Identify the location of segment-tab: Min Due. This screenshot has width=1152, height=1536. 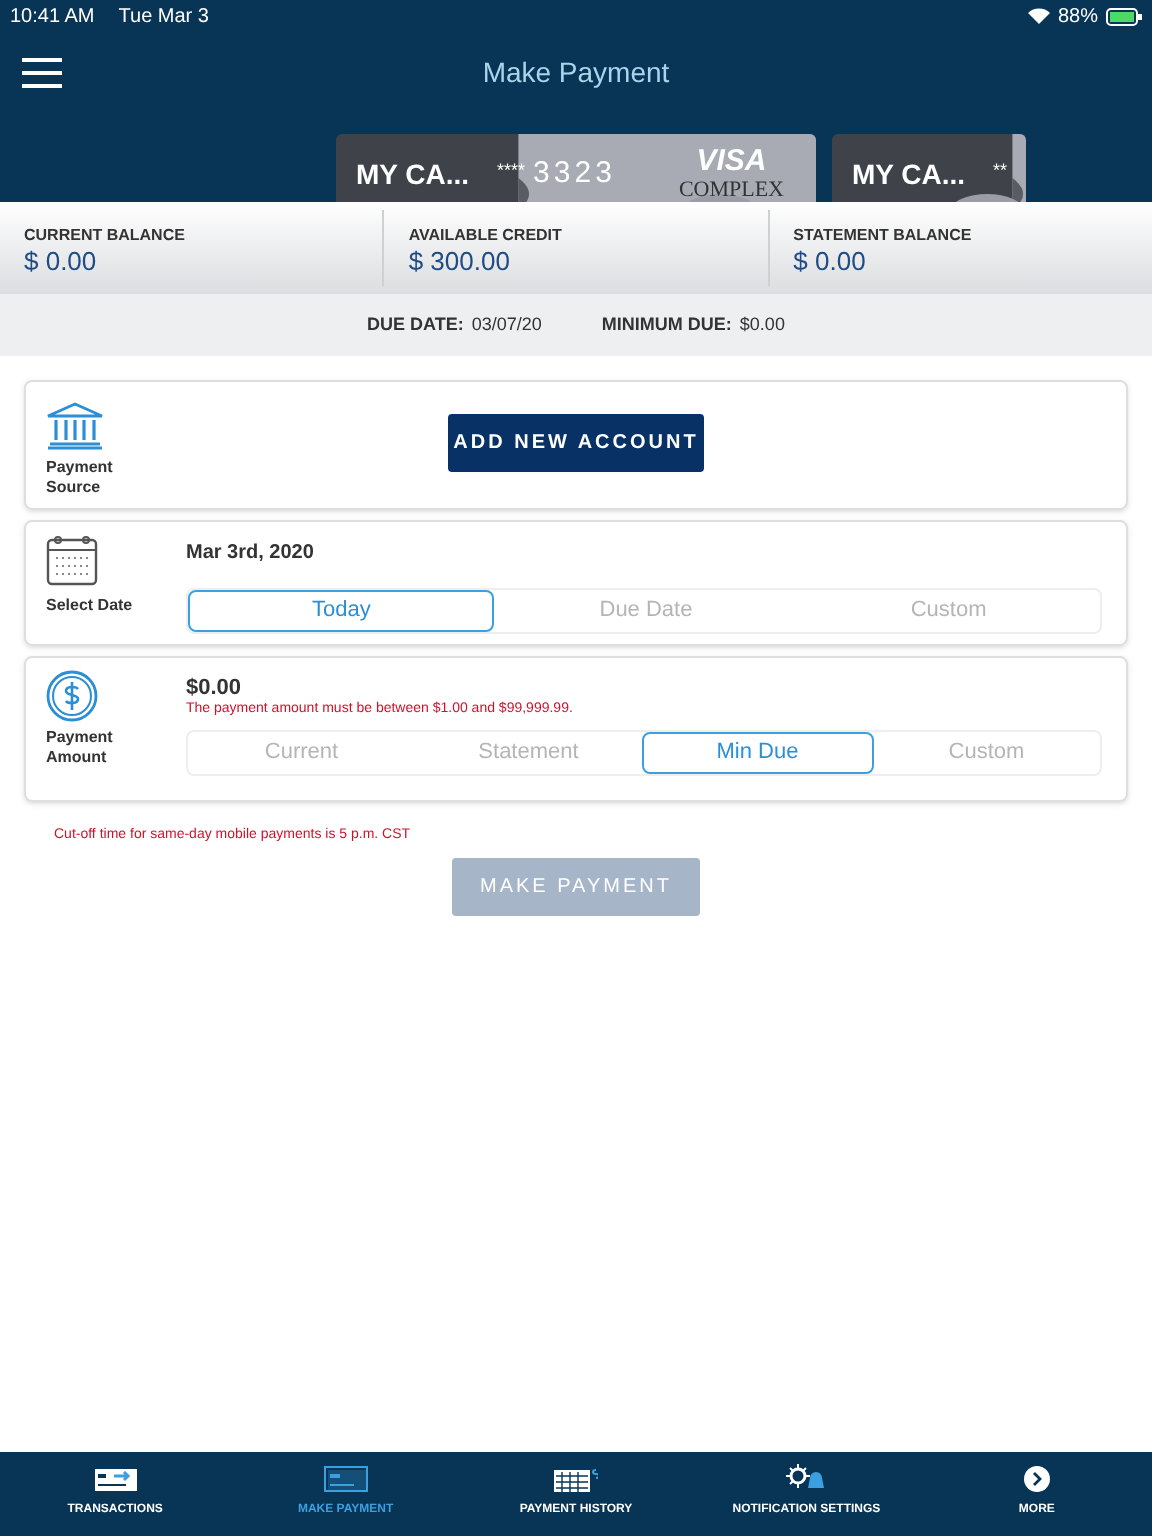
(757, 753).